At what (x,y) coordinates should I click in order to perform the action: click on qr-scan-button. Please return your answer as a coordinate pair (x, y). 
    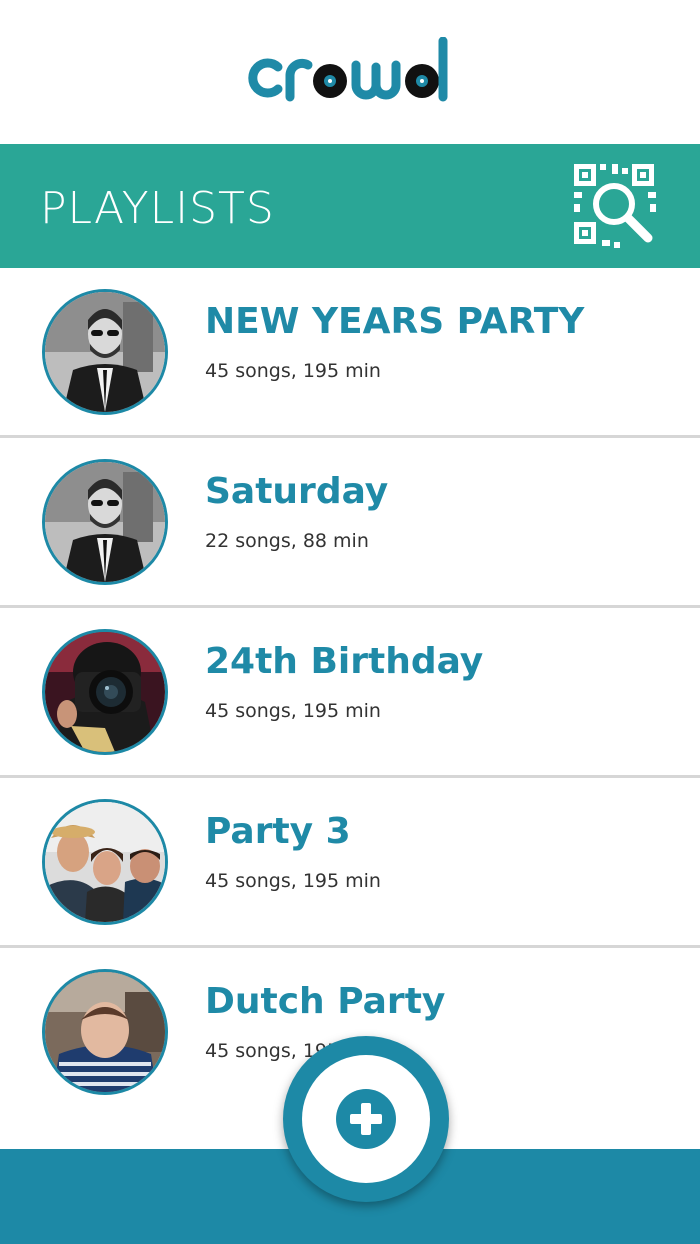
    Looking at the image, I should click on (616, 206).